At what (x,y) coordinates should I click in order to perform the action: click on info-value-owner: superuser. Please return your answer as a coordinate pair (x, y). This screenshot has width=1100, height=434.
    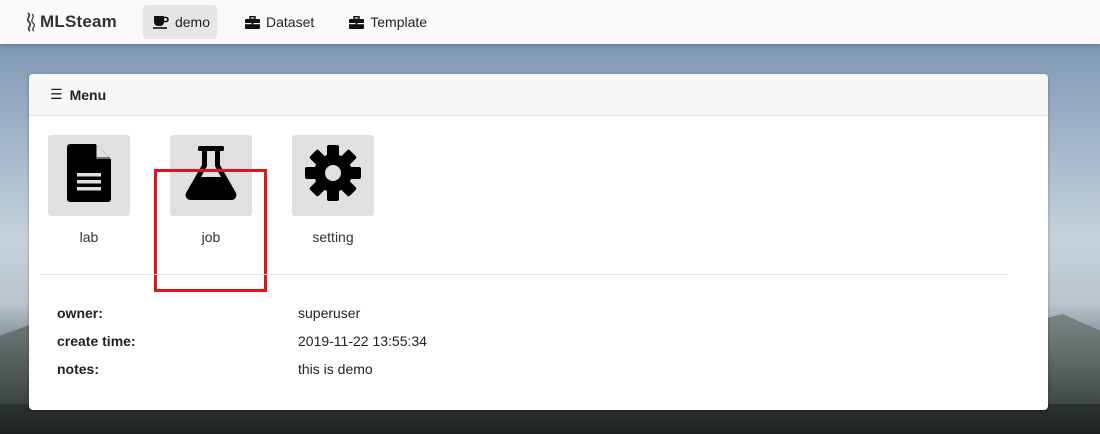
    Looking at the image, I should click on (329, 313).